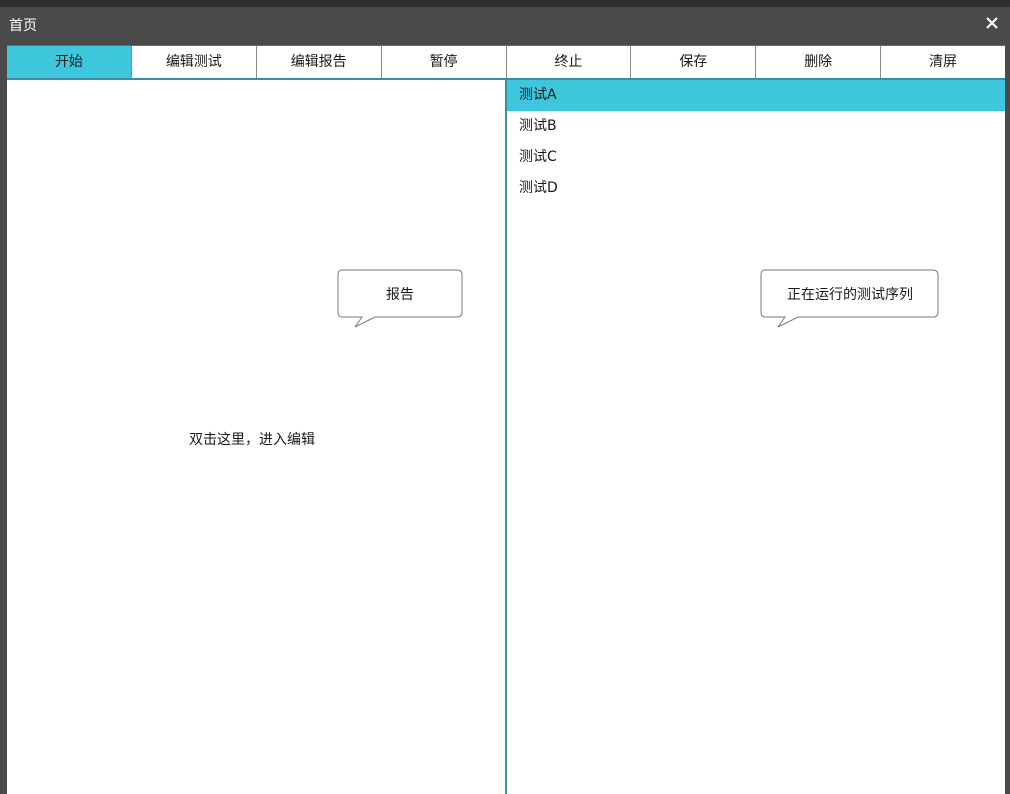 The image size is (1010, 794). I want to click on test-sequence-list: 测试A 测试B 测试C 测试D, so click(756, 142).